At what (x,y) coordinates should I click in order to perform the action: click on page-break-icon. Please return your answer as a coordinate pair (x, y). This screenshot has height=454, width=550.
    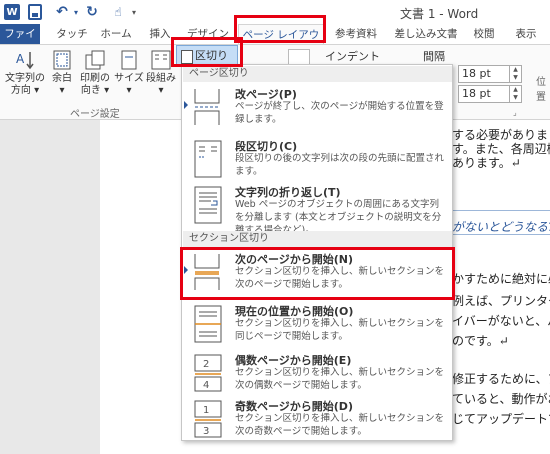
    Looking at the image, I should click on (207, 107).